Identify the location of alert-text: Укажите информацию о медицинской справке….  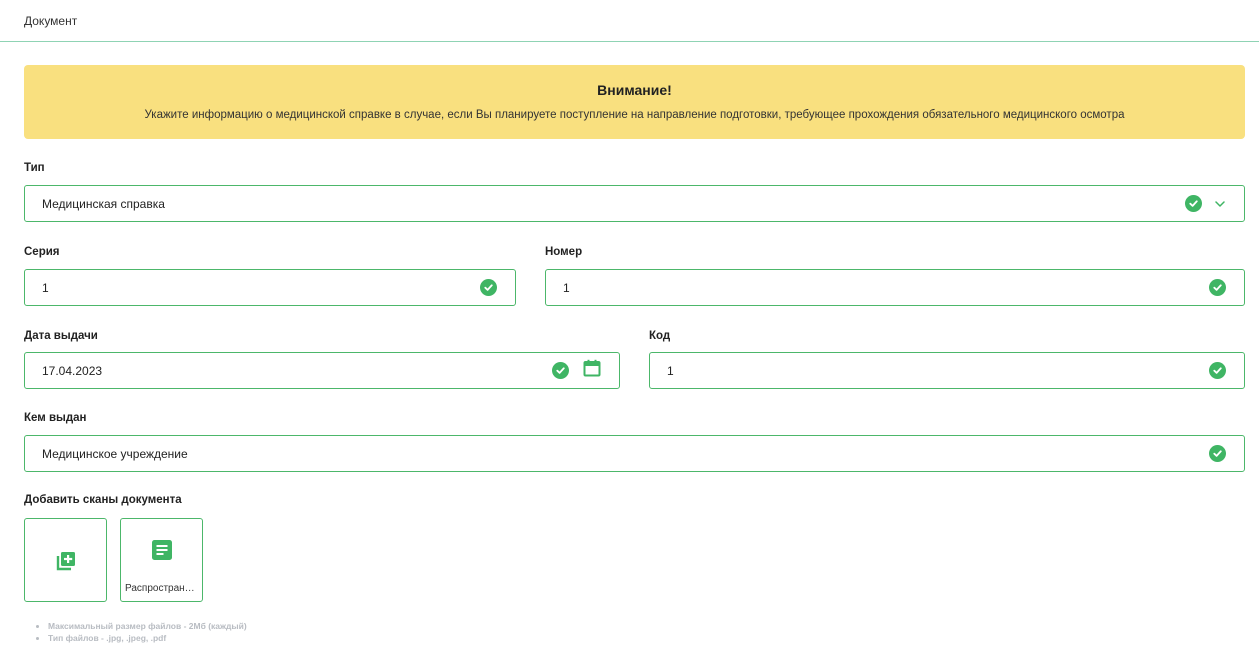
(634, 115).